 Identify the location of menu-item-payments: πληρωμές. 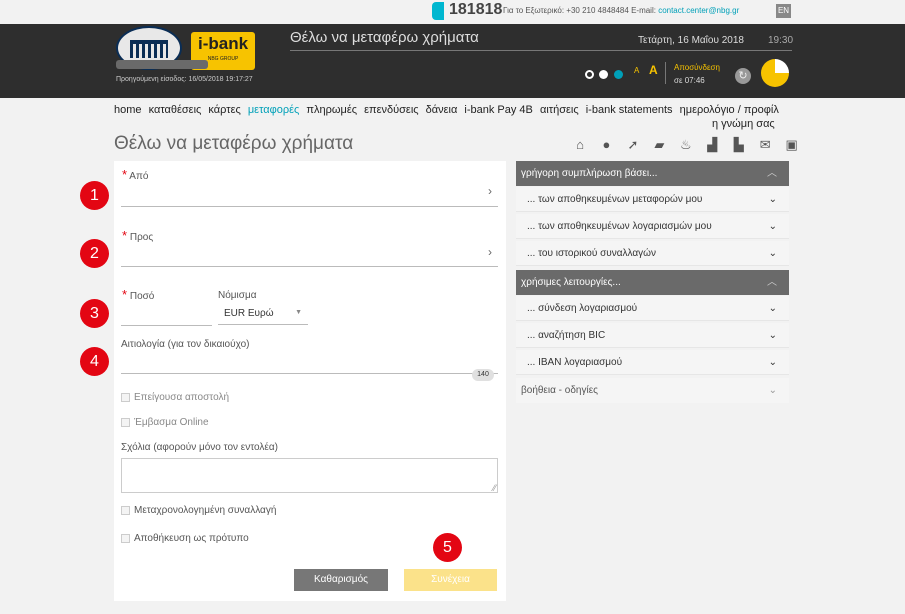
(331, 110).